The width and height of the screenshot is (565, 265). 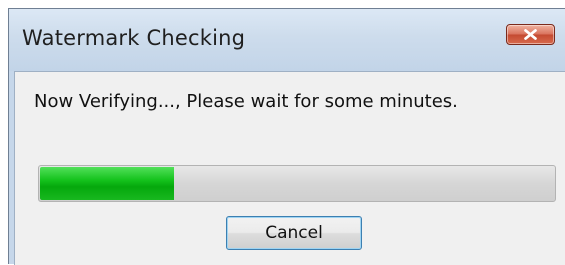 I want to click on progress-bar, so click(x=297, y=183).